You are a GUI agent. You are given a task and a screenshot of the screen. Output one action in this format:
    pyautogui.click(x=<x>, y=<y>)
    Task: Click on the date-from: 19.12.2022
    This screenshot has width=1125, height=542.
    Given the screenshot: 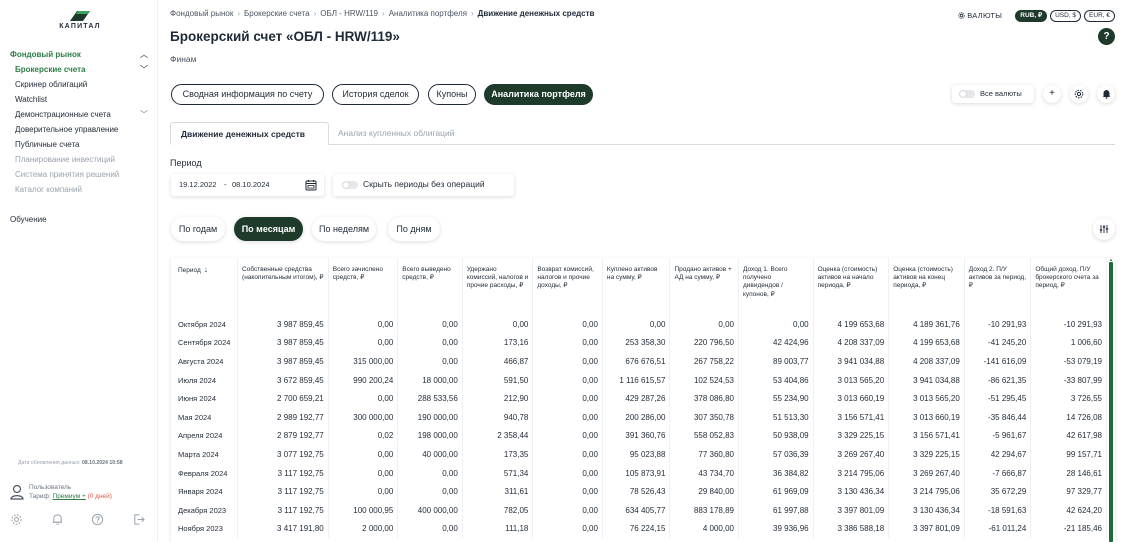 What is the action you would take?
    pyautogui.click(x=198, y=184)
    